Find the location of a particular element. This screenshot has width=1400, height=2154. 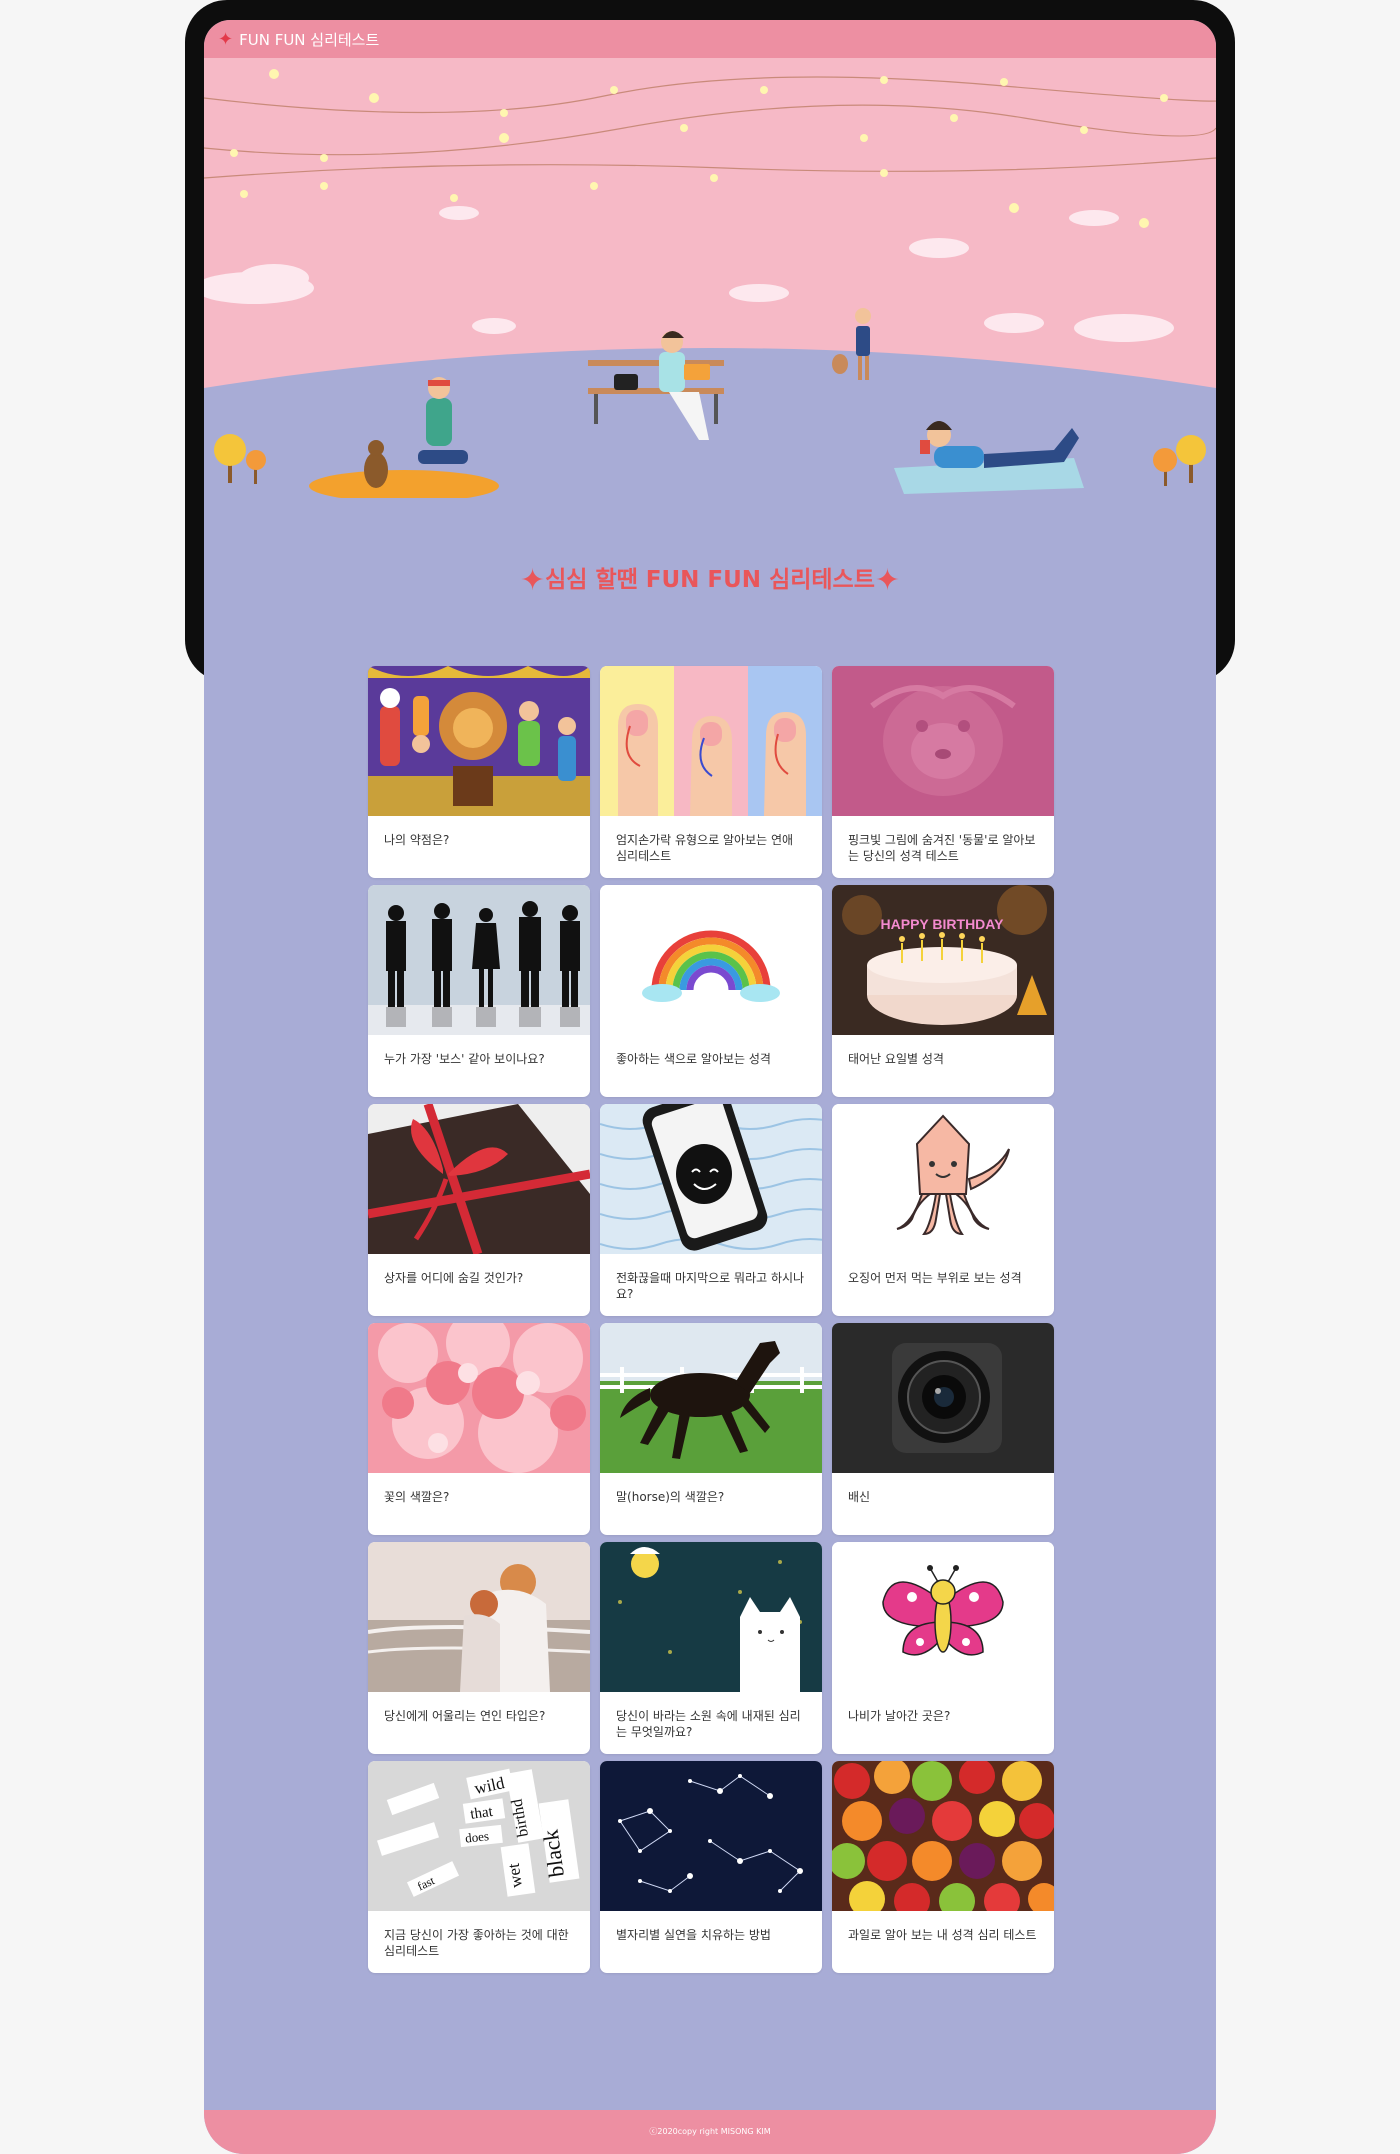

test-card: HAPPY BIRTHDAY 태어난 요일별 성격 is located at coordinates (943, 991).